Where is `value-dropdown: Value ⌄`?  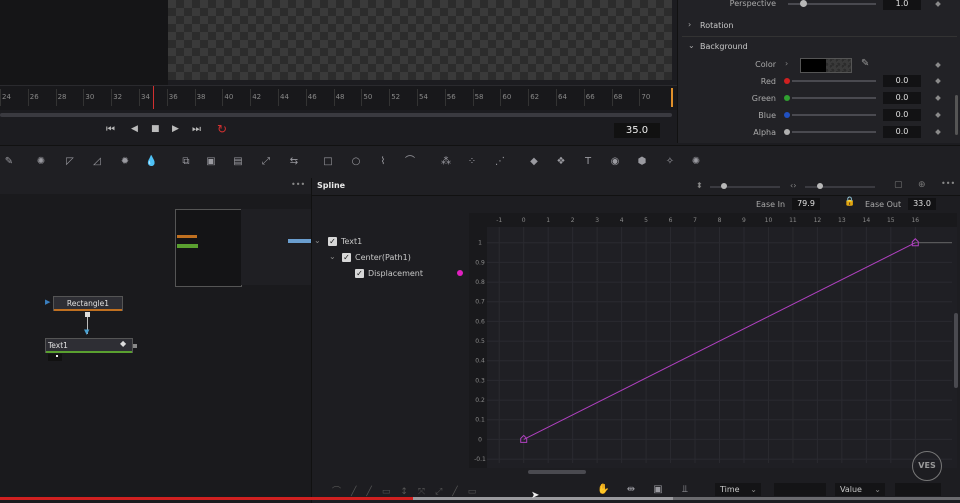 value-dropdown: Value ⌄ is located at coordinates (860, 489).